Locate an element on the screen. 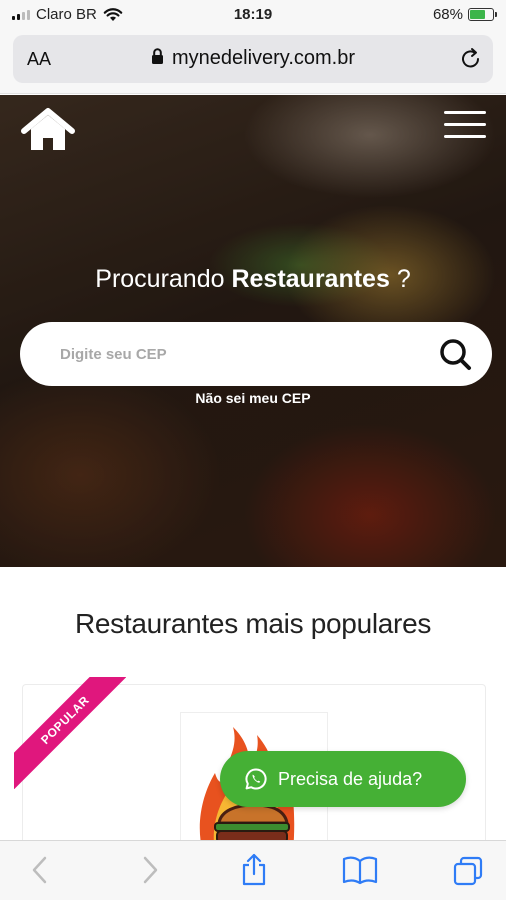 The width and height of the screenshot is (506, 900). popular-badge: POPULAR is located at coordinates (70, 733).